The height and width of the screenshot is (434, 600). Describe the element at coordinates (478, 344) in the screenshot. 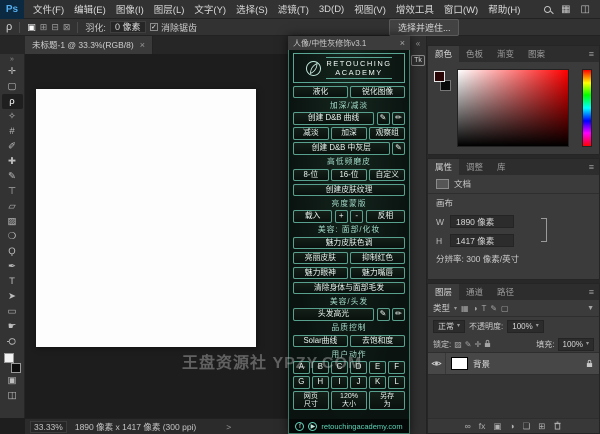

I see `lock-position-icon: ✛` at that location.